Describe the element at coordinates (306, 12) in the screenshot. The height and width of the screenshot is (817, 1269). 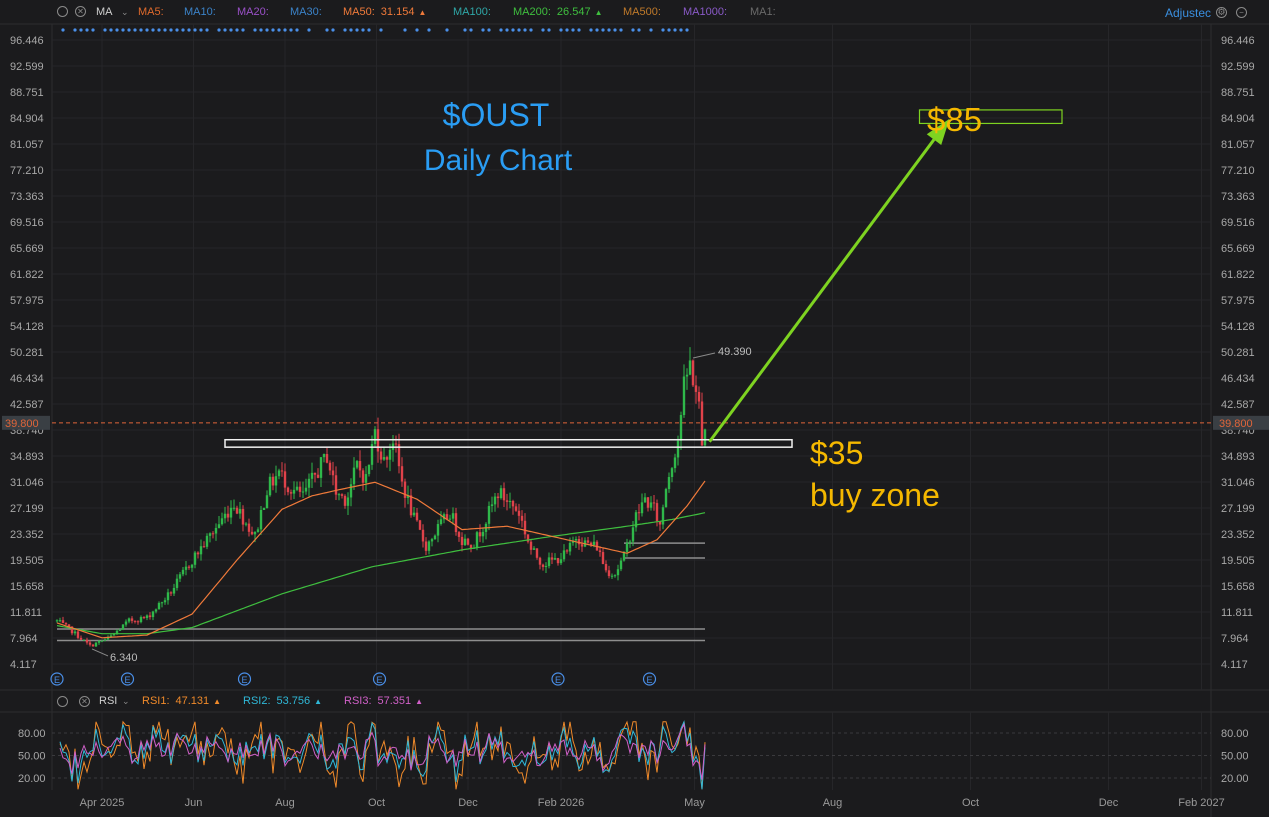
I see `ma-legend-item: MA30:` at that location.